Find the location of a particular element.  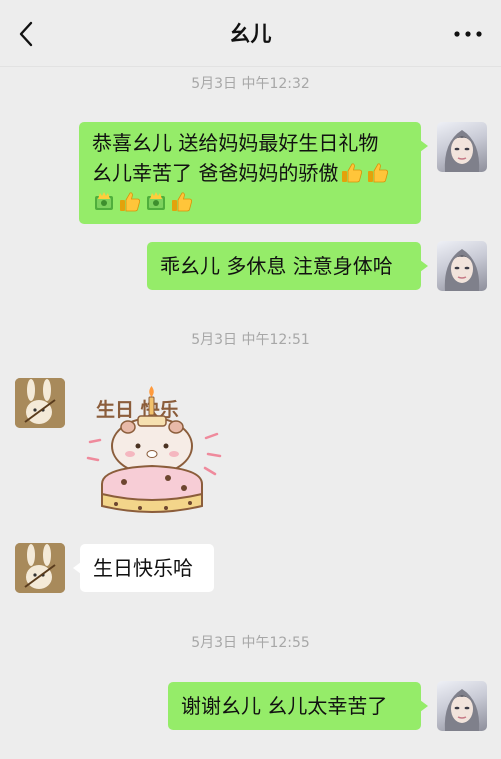

more-dots-icon is located at coordinates (468, 34).